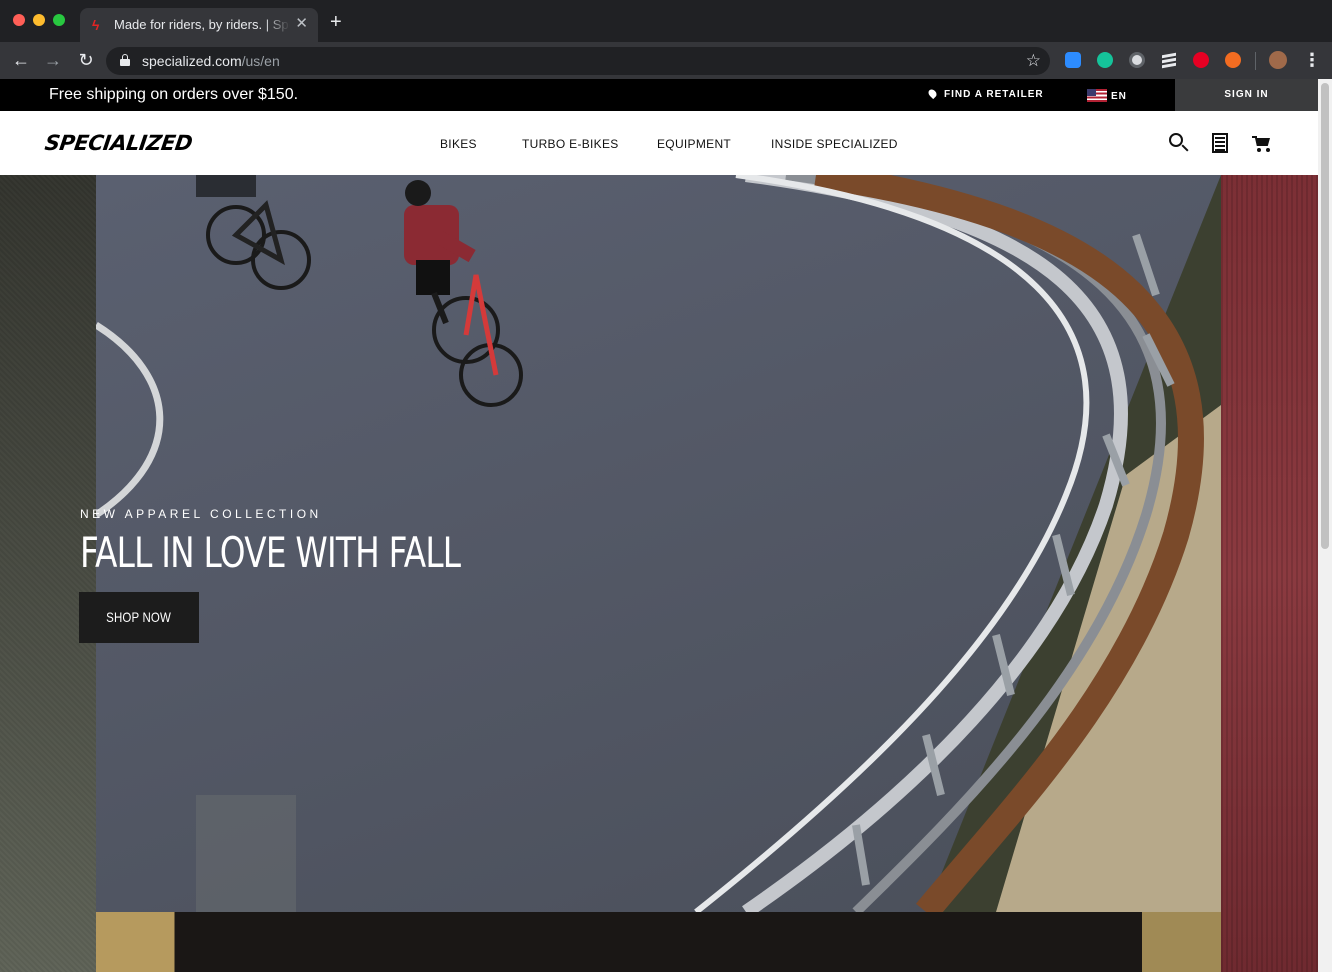  Describe the element at coordinates (1220, 143) in the screenshot. I see `catalog-list-icon` at that location.